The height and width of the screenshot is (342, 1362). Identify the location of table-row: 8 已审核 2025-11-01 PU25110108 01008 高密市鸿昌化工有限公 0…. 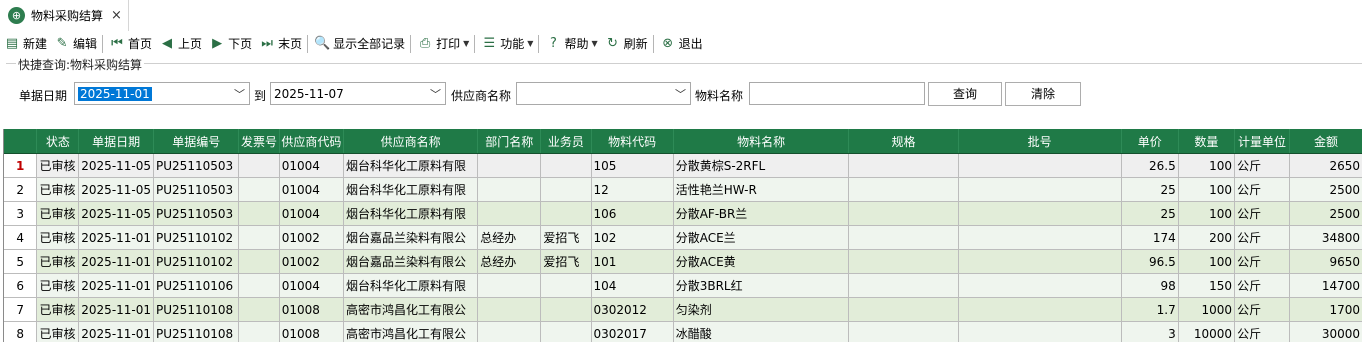
(683, 331).